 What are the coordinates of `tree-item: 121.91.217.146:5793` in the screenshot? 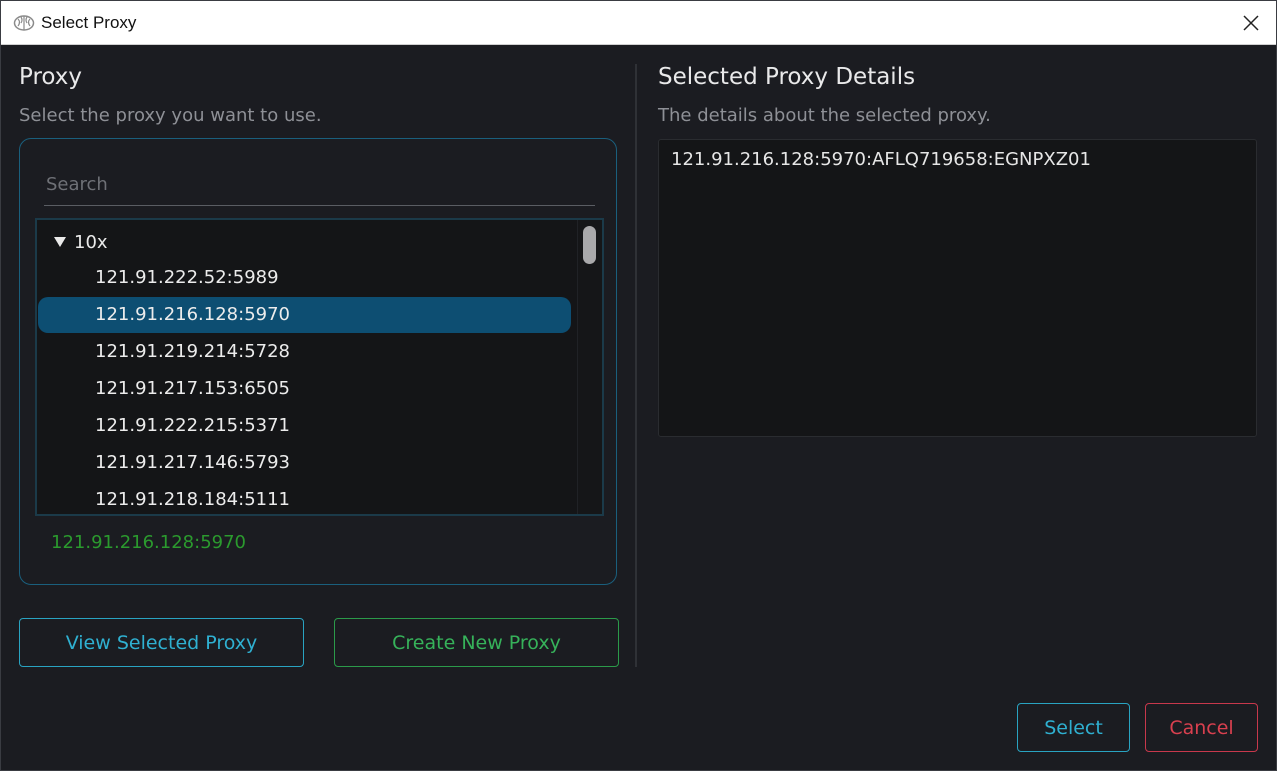 It's located at (304, 463).